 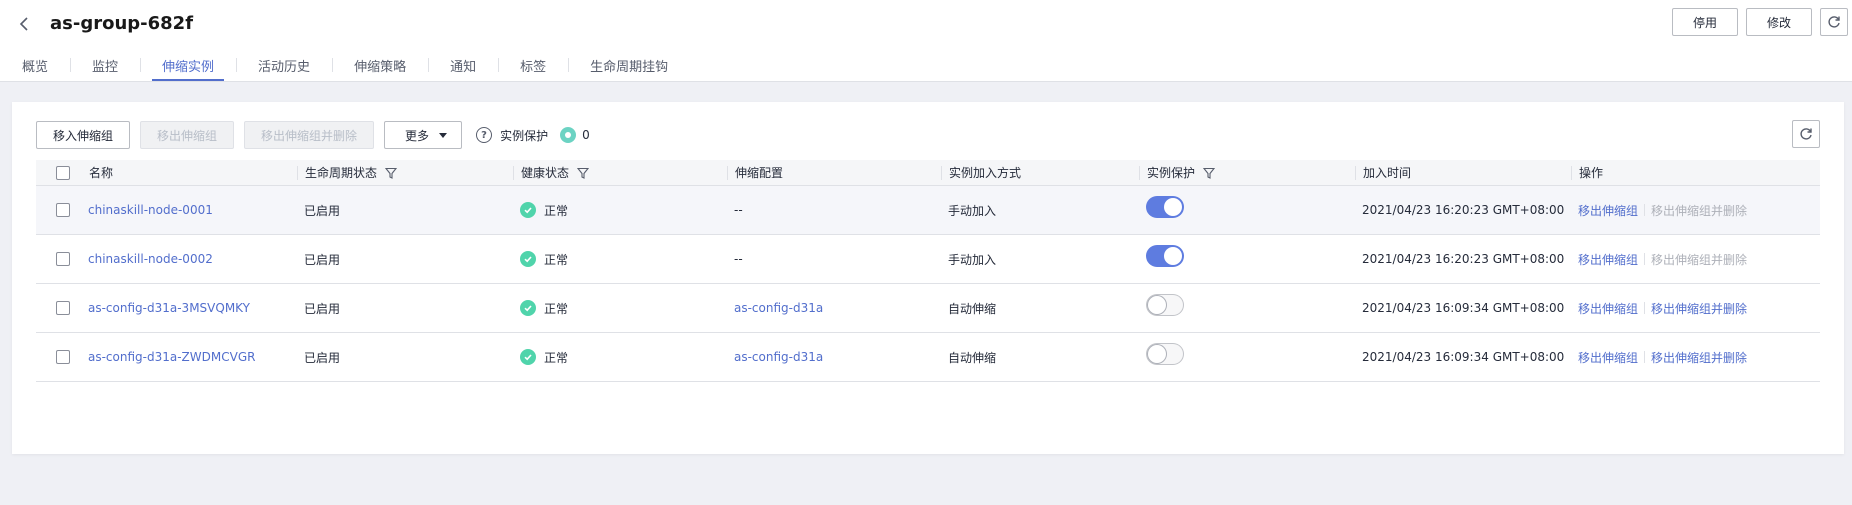 What do you see at coordinates (380, 67) in the screenshot?
I see `tab-4: 伸缩策略` at bounding box center [380, 67].